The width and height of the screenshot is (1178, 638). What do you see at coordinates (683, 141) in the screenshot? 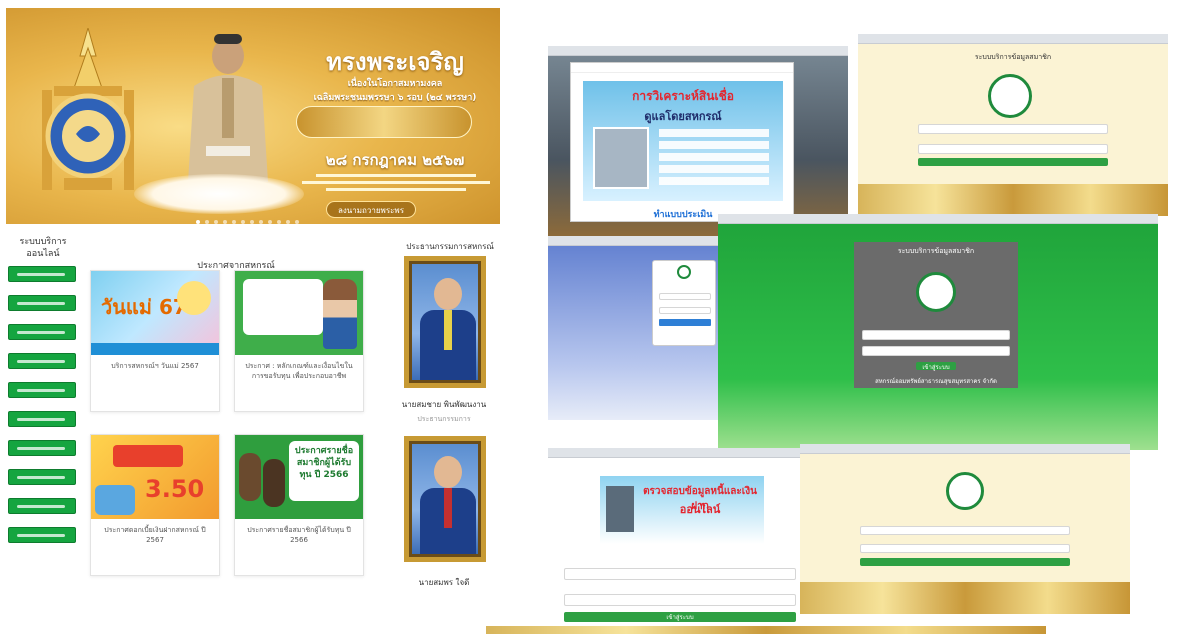
I see `popup-poster: การวิเคราะห์สินเชื่อ ดูแลโดยสหกรณ์` at bounding box center [683, 141].